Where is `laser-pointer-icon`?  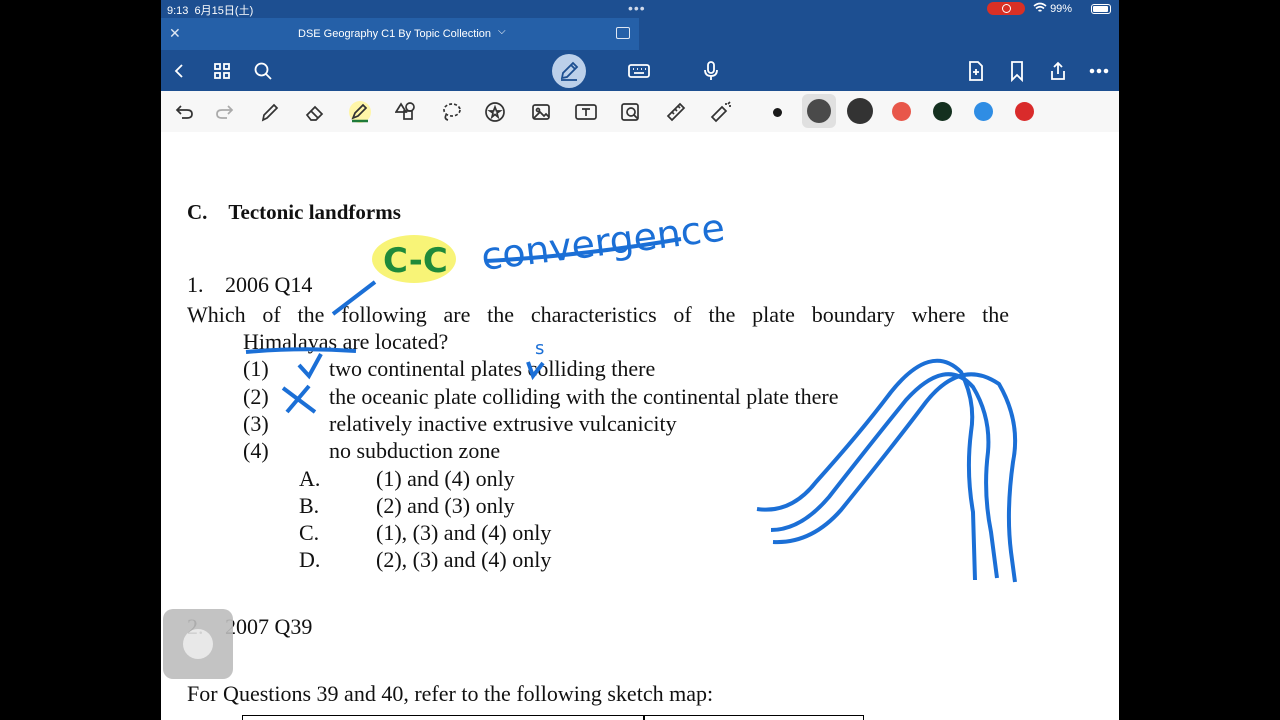
laser-pointer-icon is located at coordinates (721, 112).